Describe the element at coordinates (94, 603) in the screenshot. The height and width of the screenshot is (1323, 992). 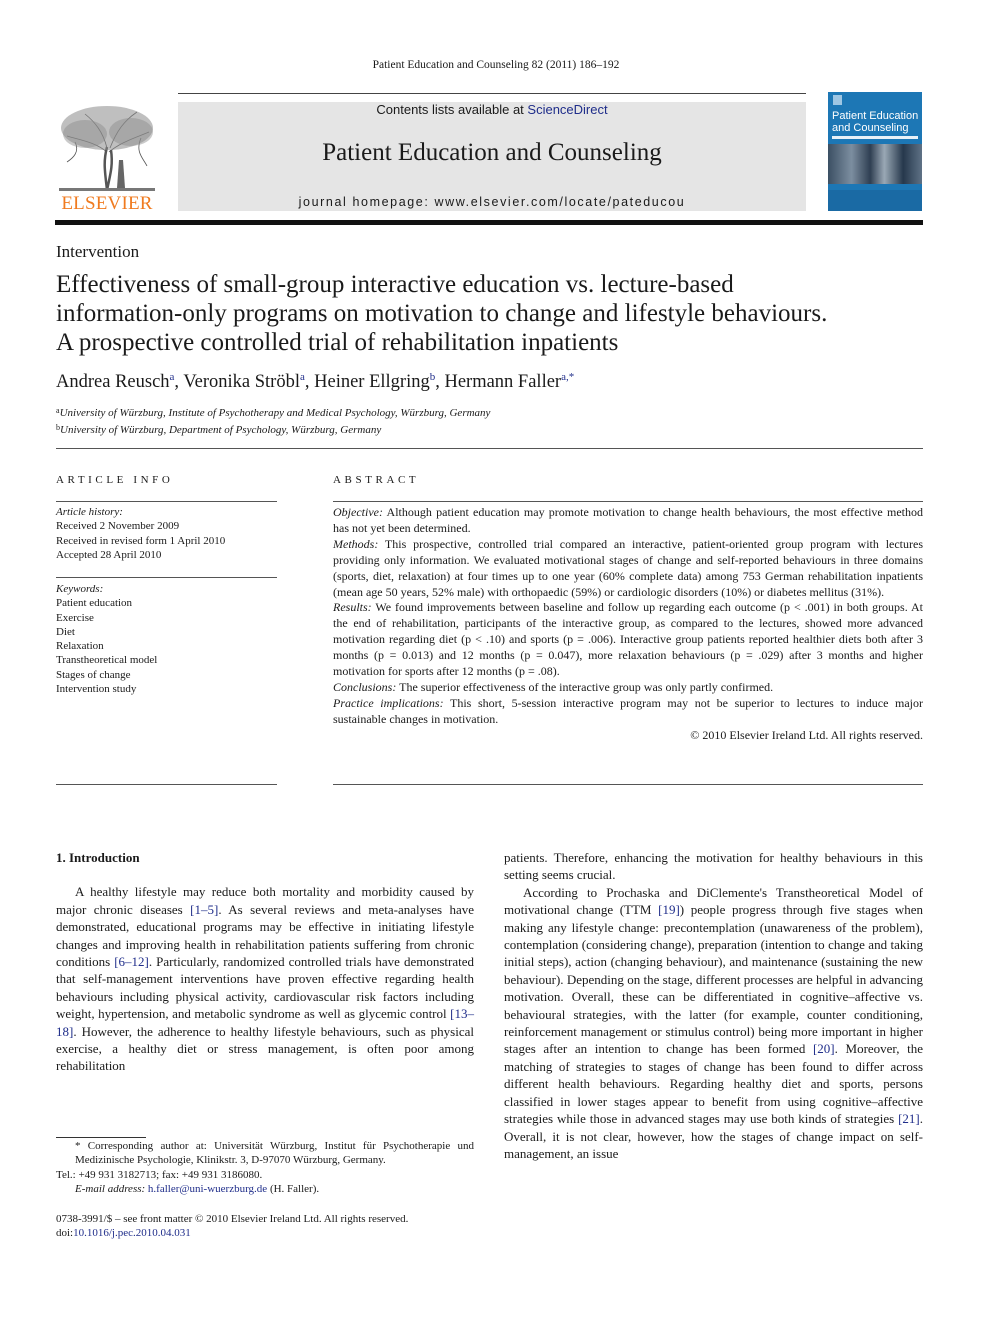
I see `keyword: Patient education` at that location.